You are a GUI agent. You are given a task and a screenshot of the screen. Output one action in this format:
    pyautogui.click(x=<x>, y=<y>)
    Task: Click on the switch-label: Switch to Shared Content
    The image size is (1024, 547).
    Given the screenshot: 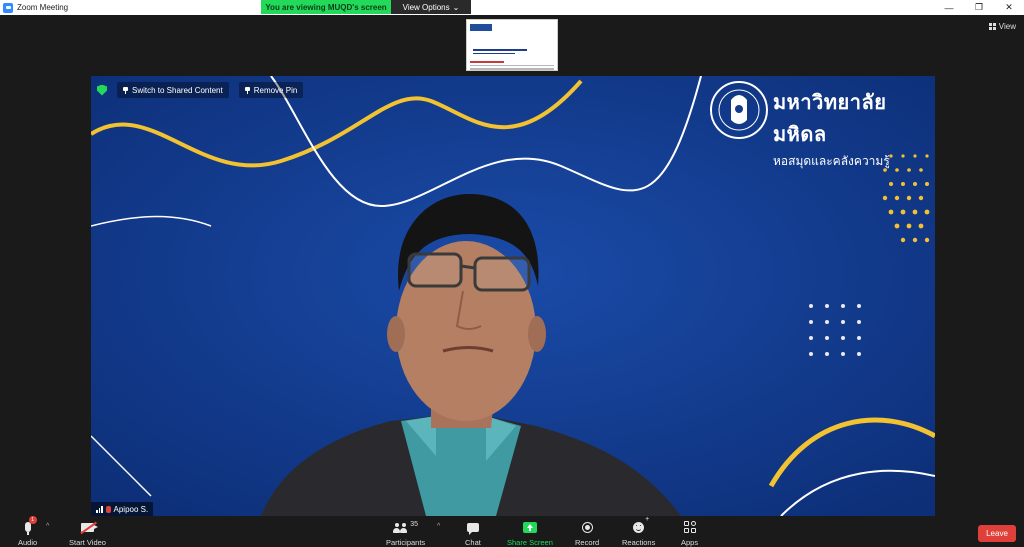 What is the action you would take?
    pyautogui.click(x=177, y=90)
    